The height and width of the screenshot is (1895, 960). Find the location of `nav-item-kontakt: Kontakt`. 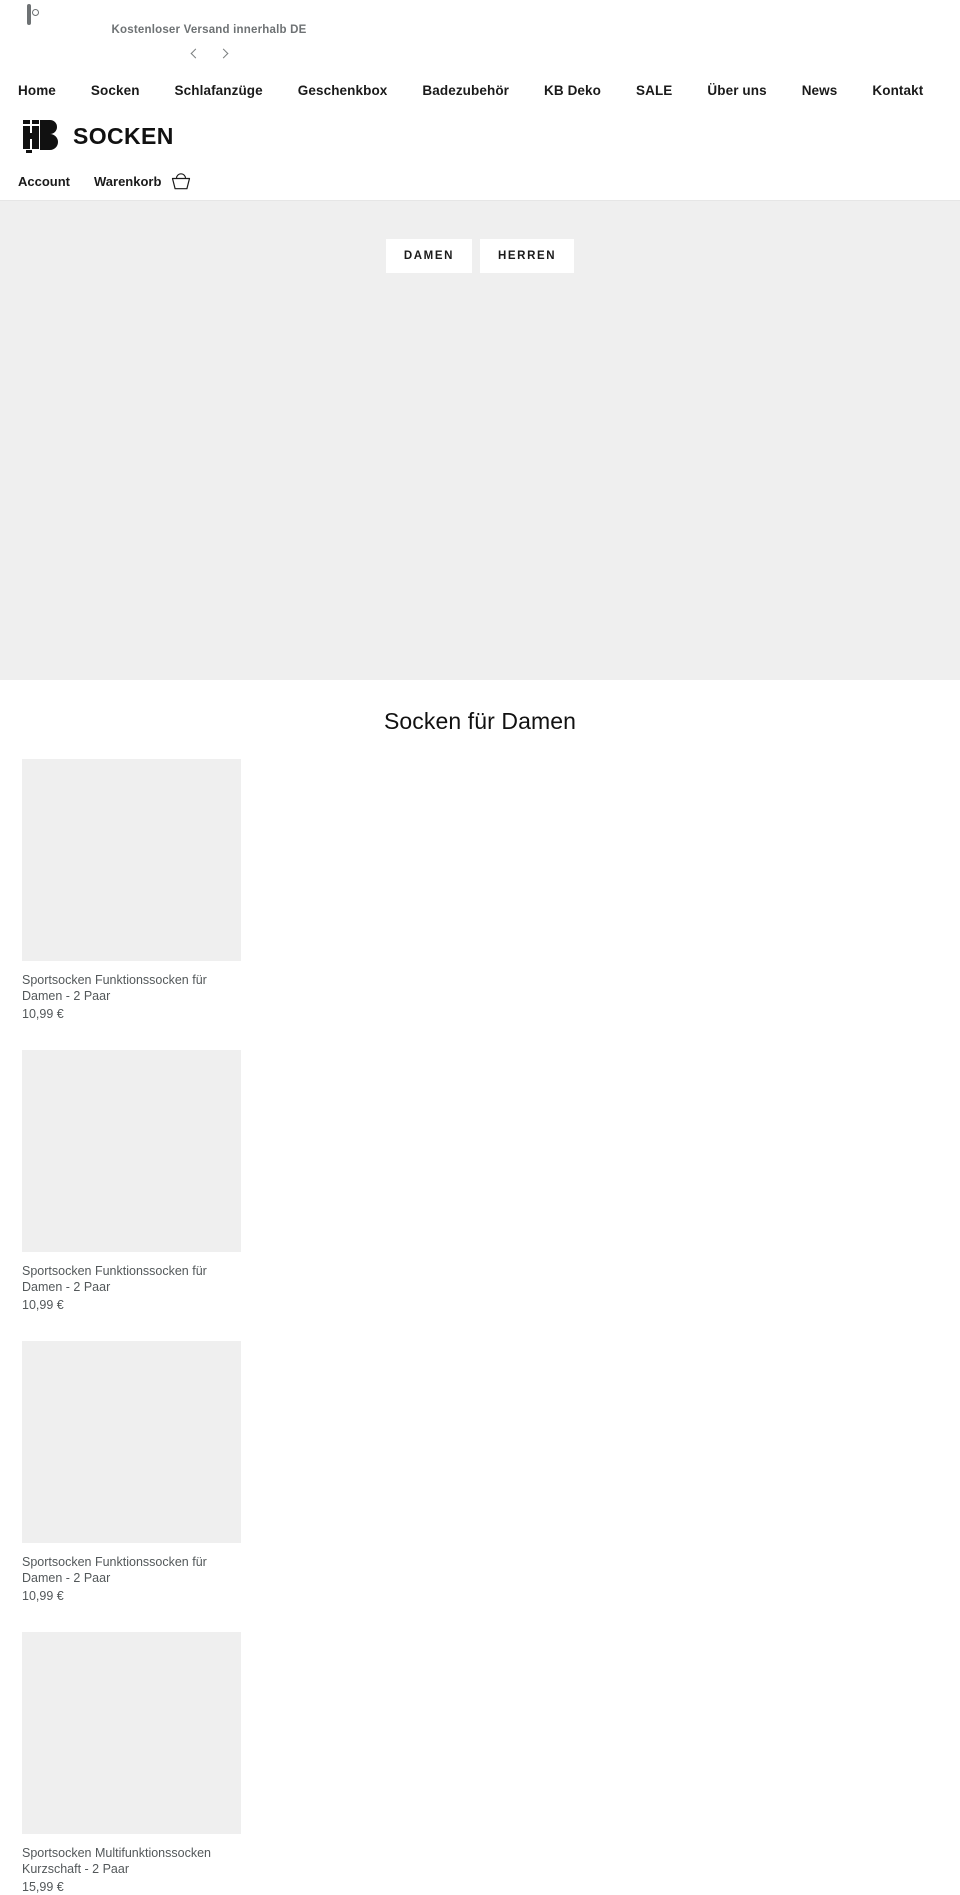

nav-item-kontakt: Kontakt is located at coordinates (897, 91).